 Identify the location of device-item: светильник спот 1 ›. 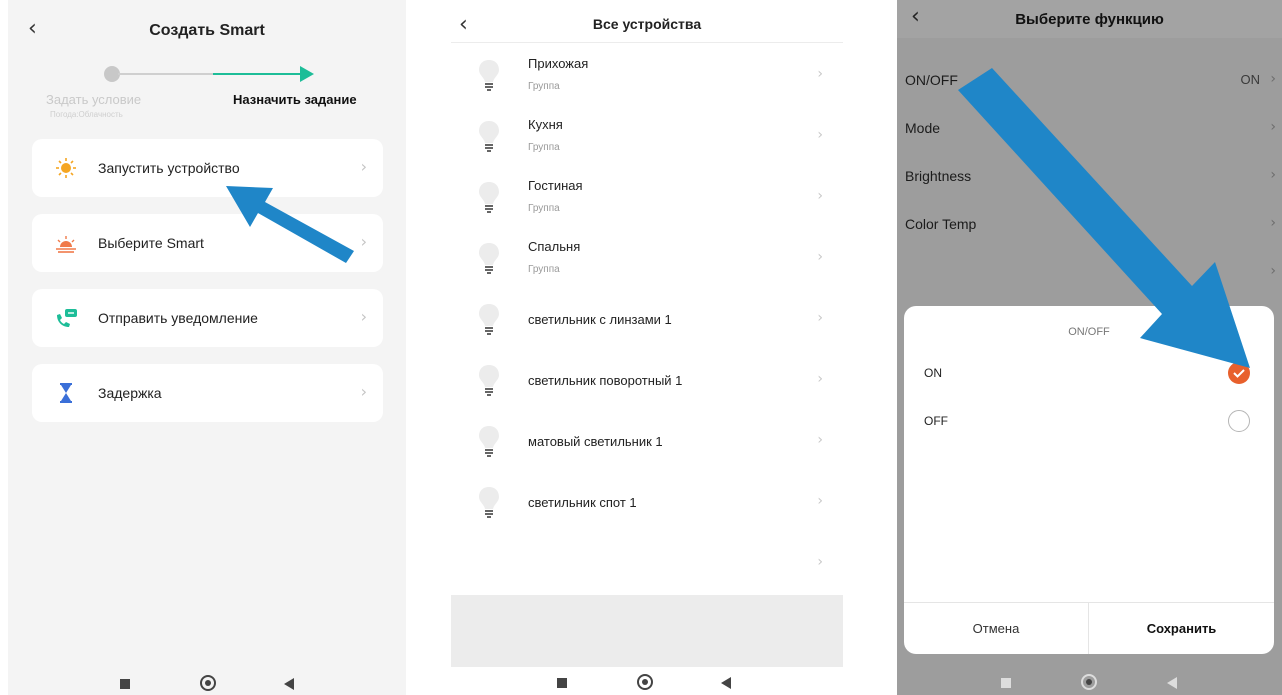
(647, 501).